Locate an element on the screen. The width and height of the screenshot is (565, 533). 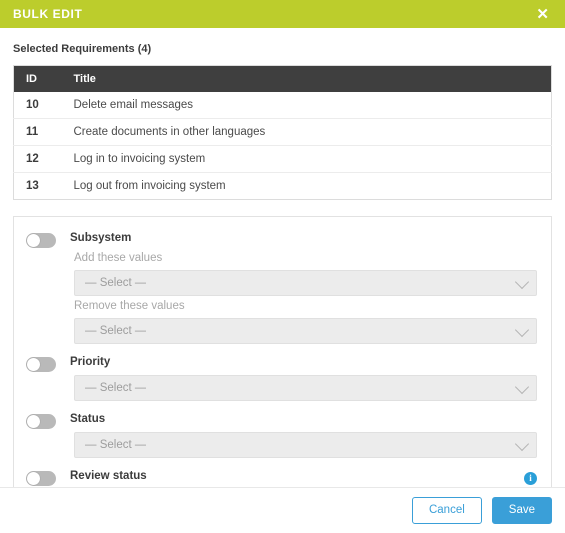
field-label-priority: Priority is located at coordinates (90, 362).